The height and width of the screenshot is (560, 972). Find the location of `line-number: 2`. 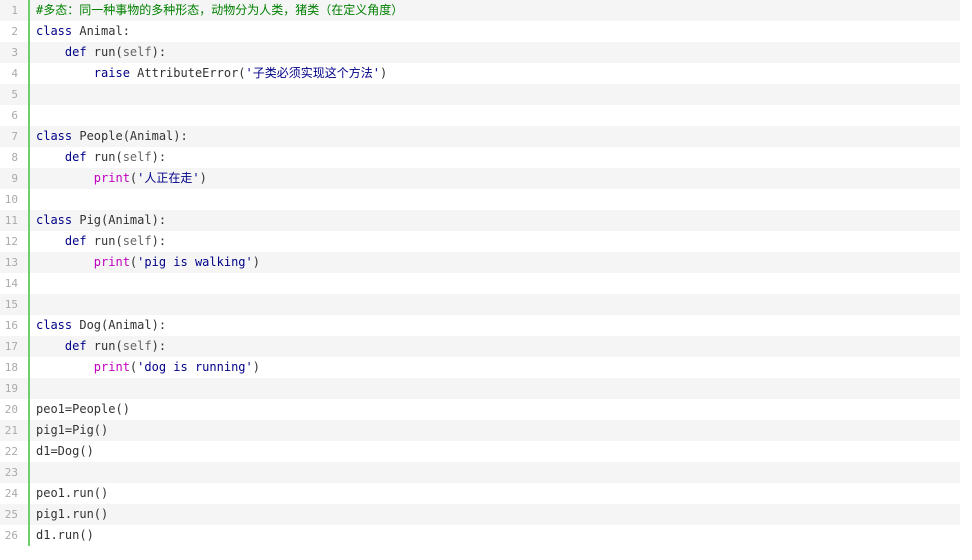

line-number: 2 is located at coordinates (15, 31).